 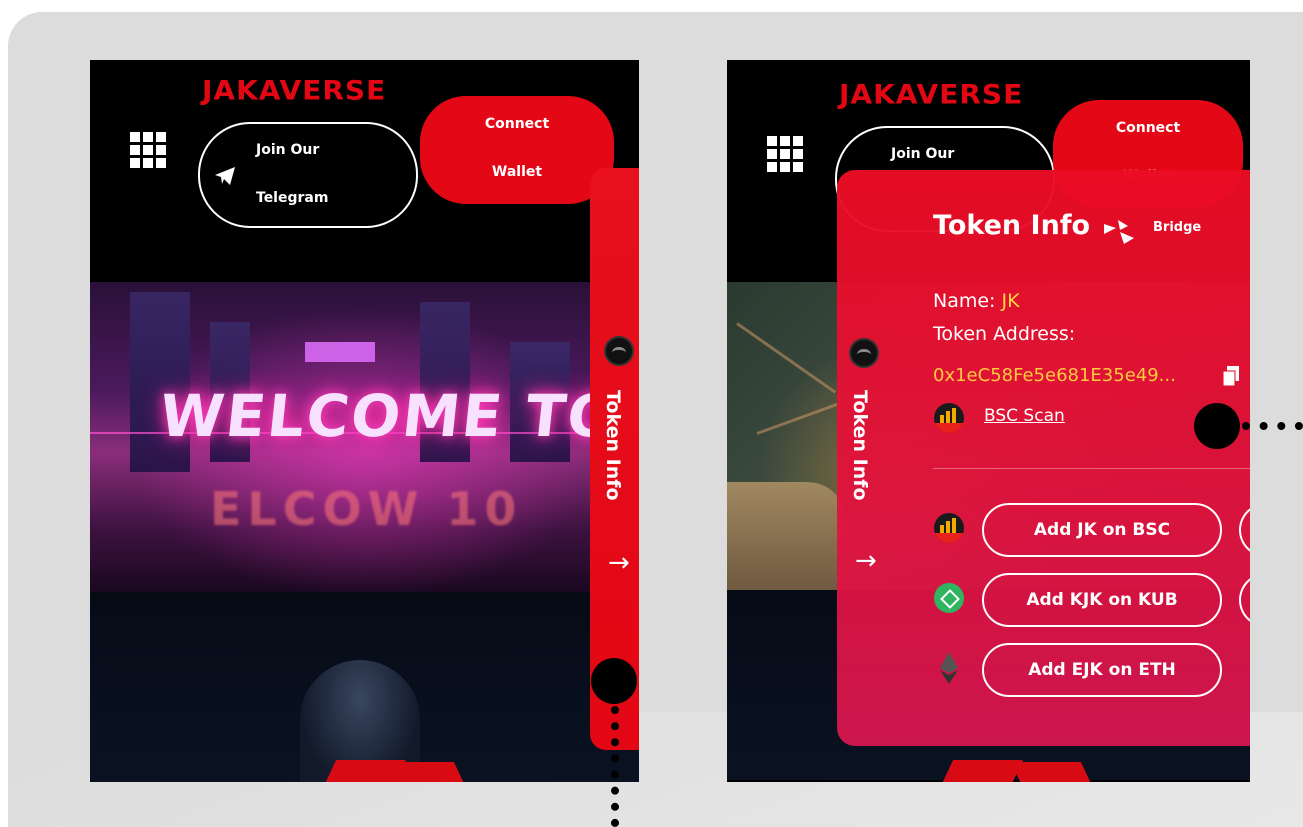 What do you see at coordinates (1010, 301) in the screenshot?
I see `token-name-value: JK` at bounding box center [1010, 301].